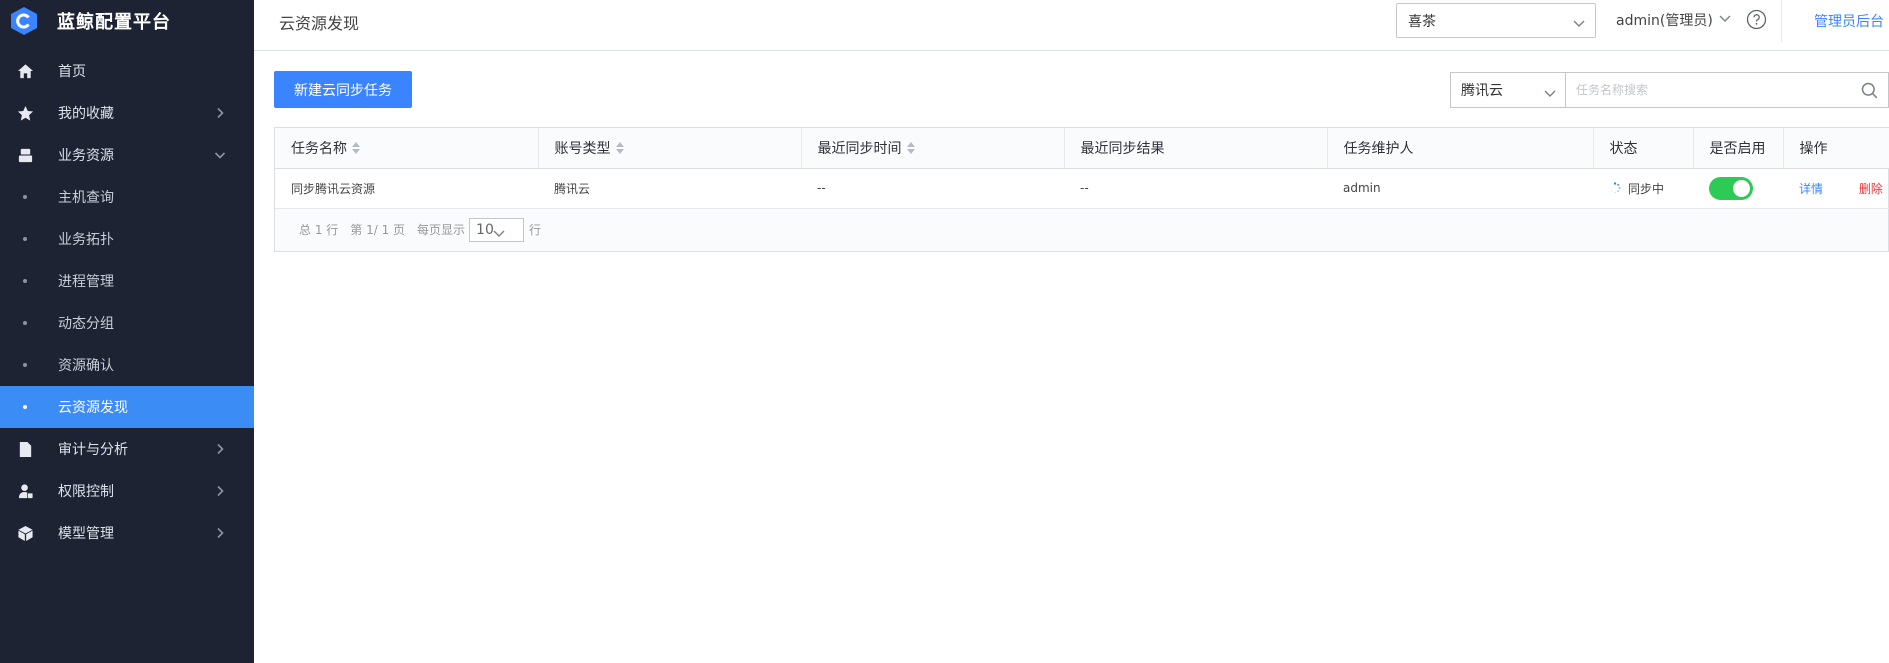 This screenshot has width=1889, height=663. I want to click on cell-actions: 详情 删除, so click(1836, 188).